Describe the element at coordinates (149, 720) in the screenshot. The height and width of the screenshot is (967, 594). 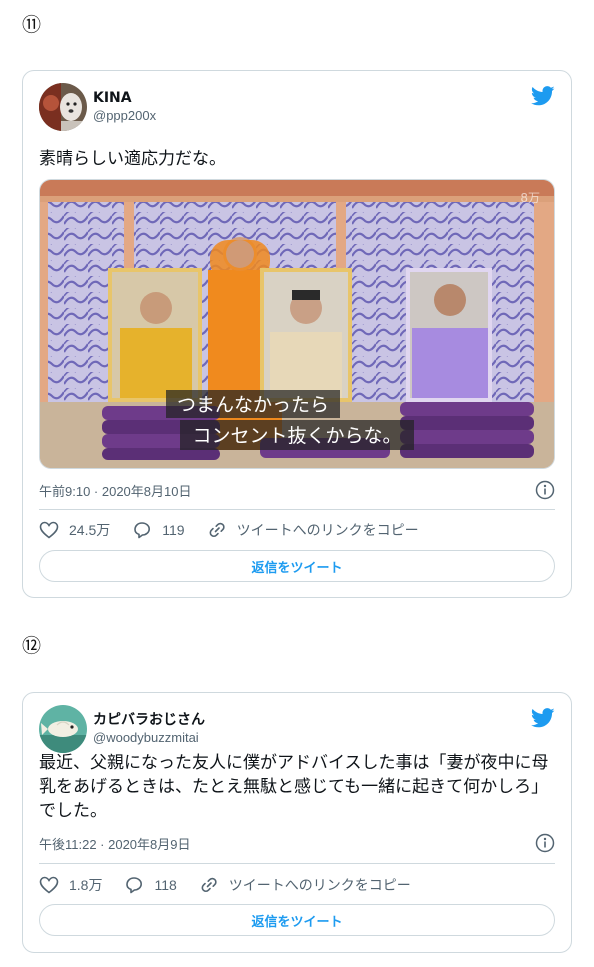
I see `display-name: カピバラおじさん` at that location.